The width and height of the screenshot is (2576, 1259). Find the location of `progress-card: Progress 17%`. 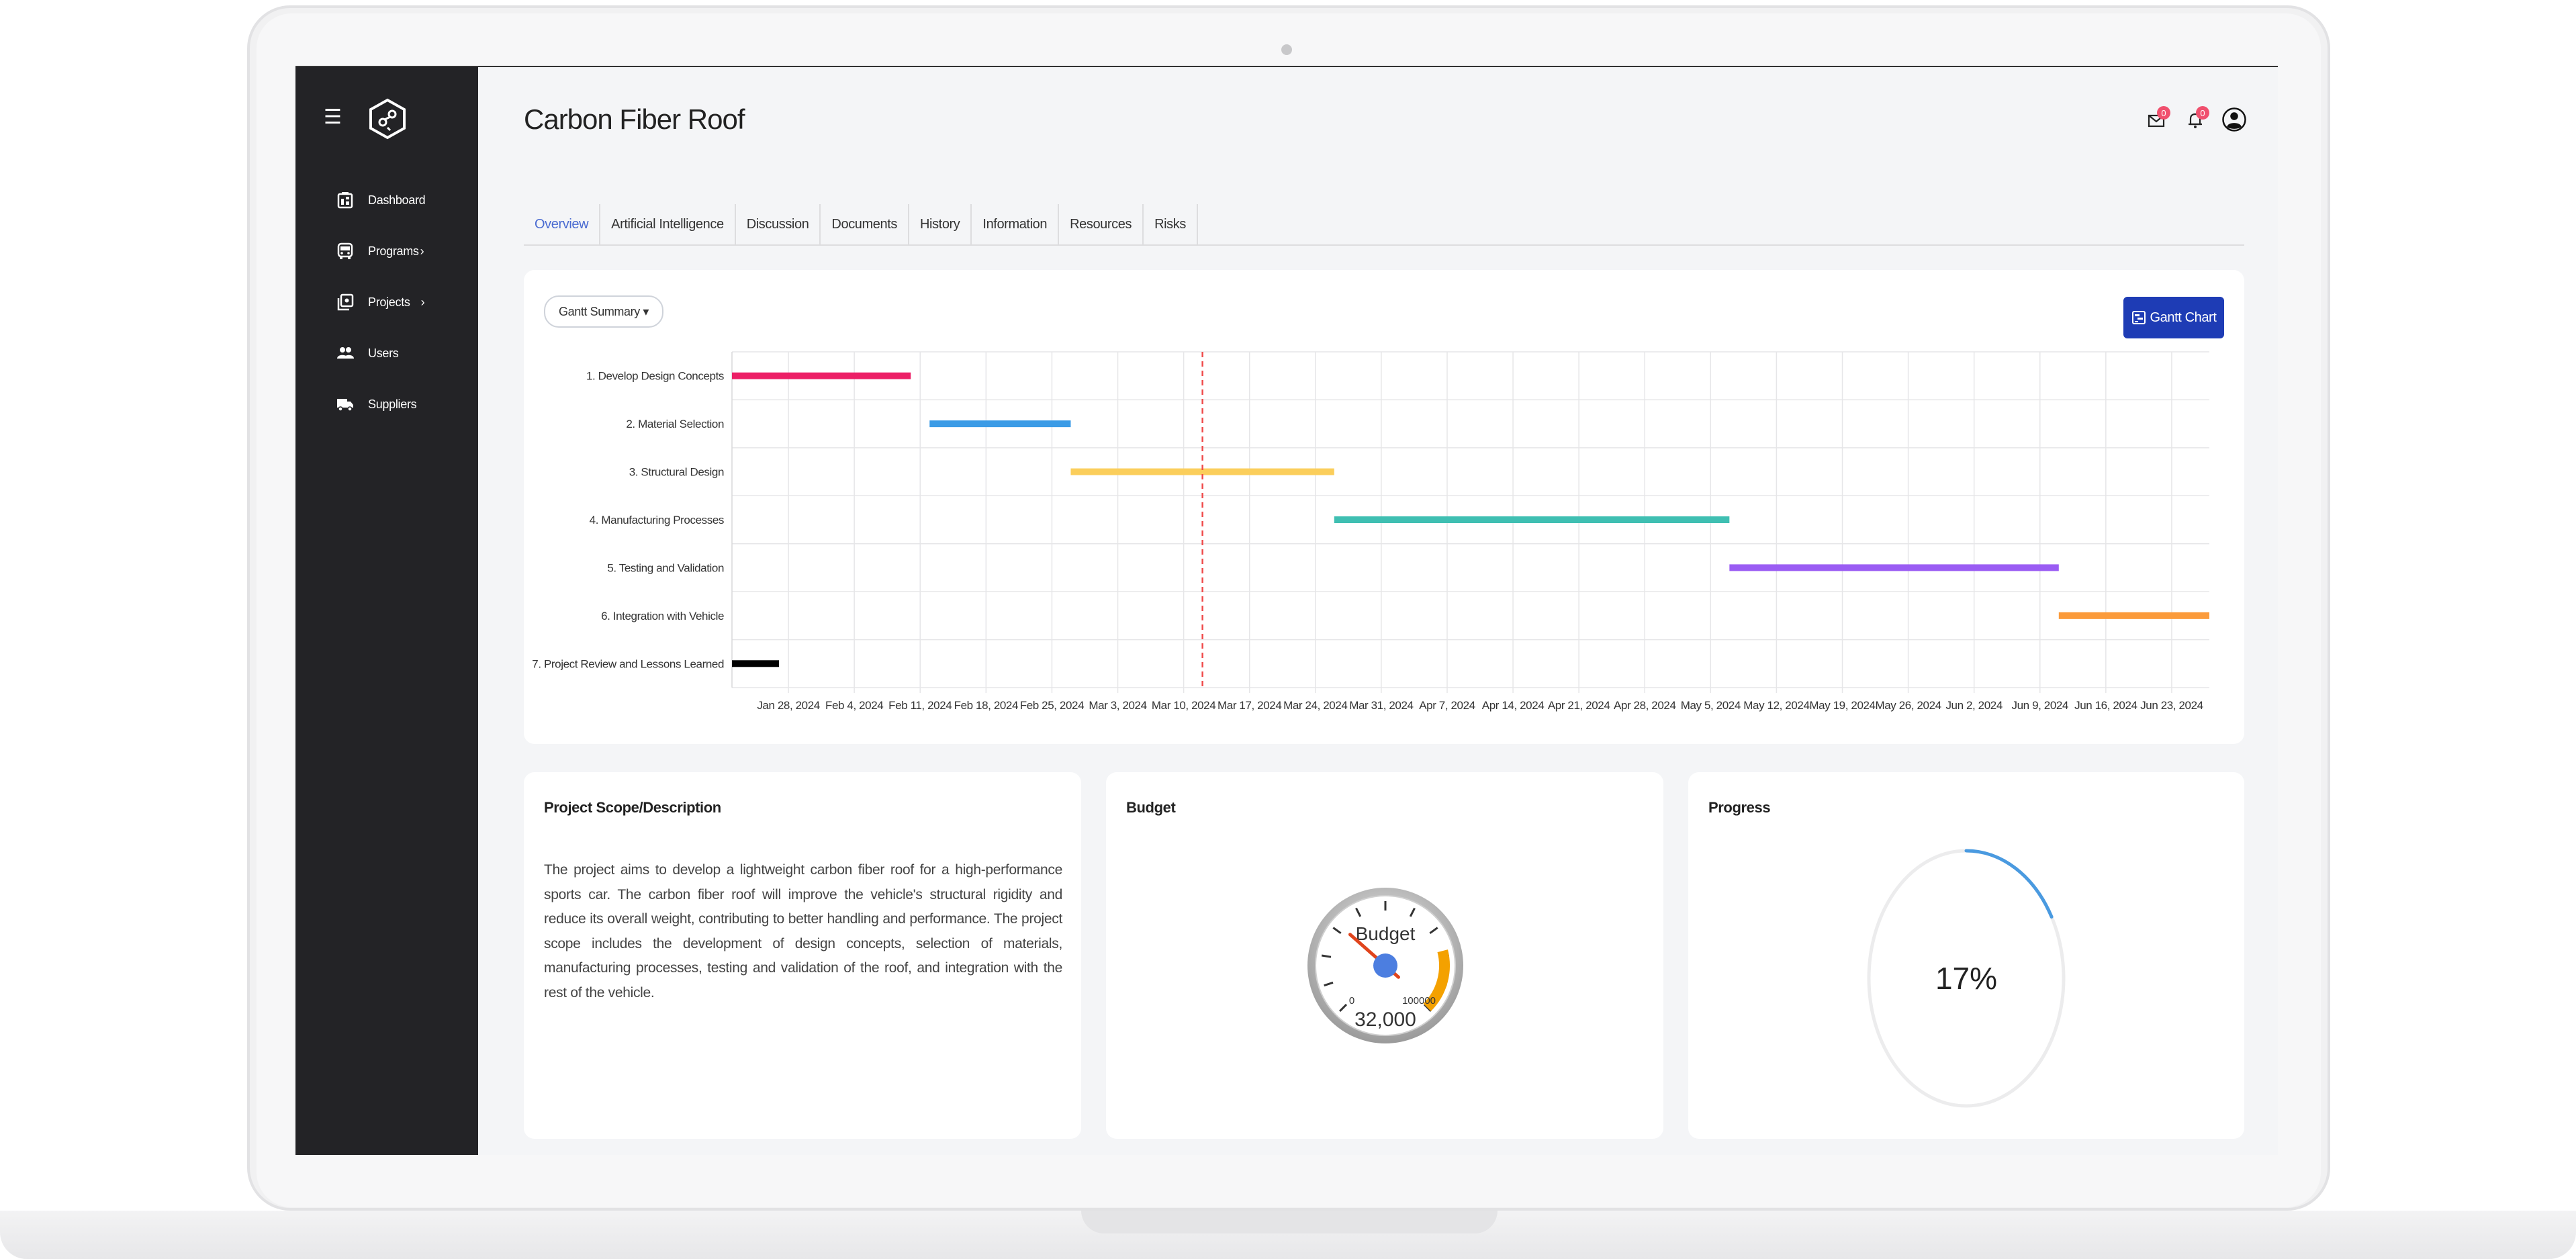

progress-card: Progress 17% is located at coordinates (1966, 955).